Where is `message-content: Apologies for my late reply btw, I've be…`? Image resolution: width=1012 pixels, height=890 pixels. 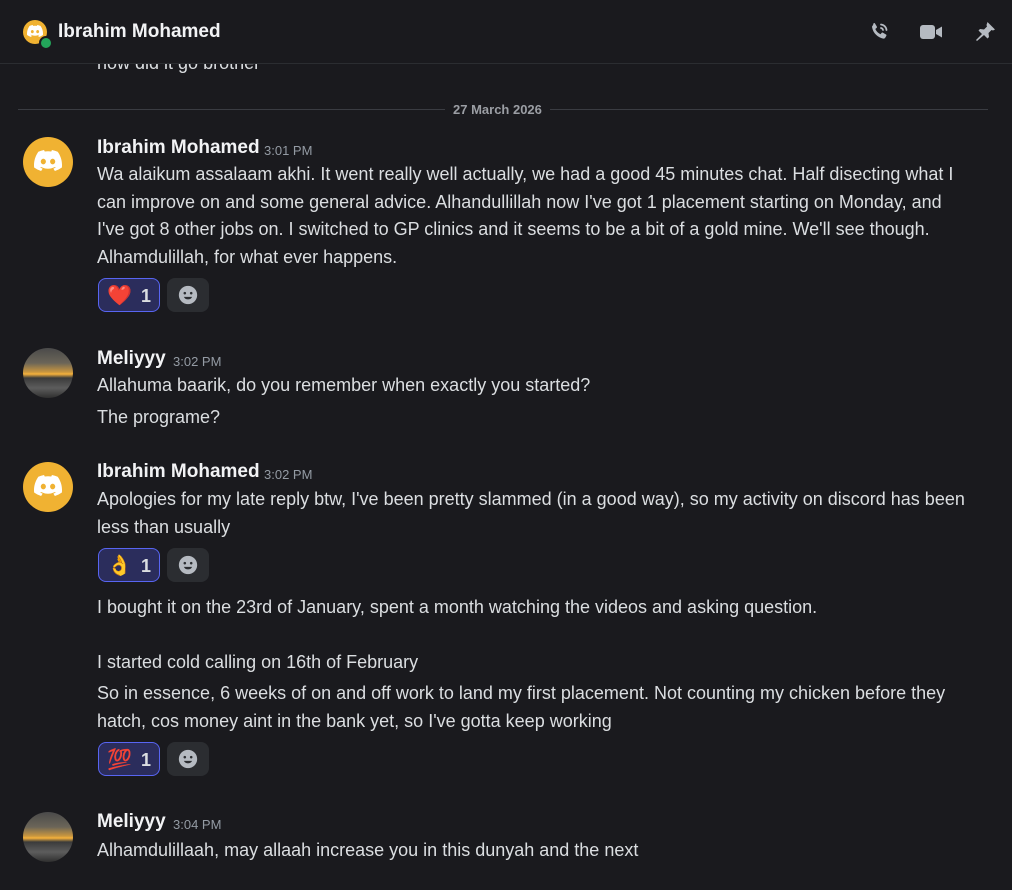
message-content: Apologies for my late reply btw, I've be… is located at coordinates (531, 513).